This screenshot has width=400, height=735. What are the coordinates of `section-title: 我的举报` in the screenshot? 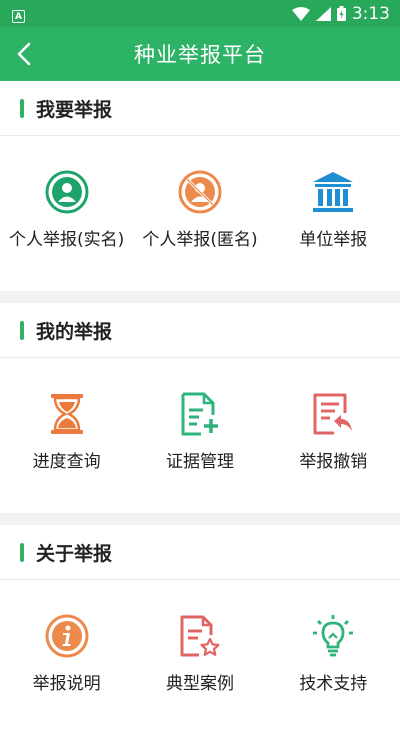 It's located at (74, 331).